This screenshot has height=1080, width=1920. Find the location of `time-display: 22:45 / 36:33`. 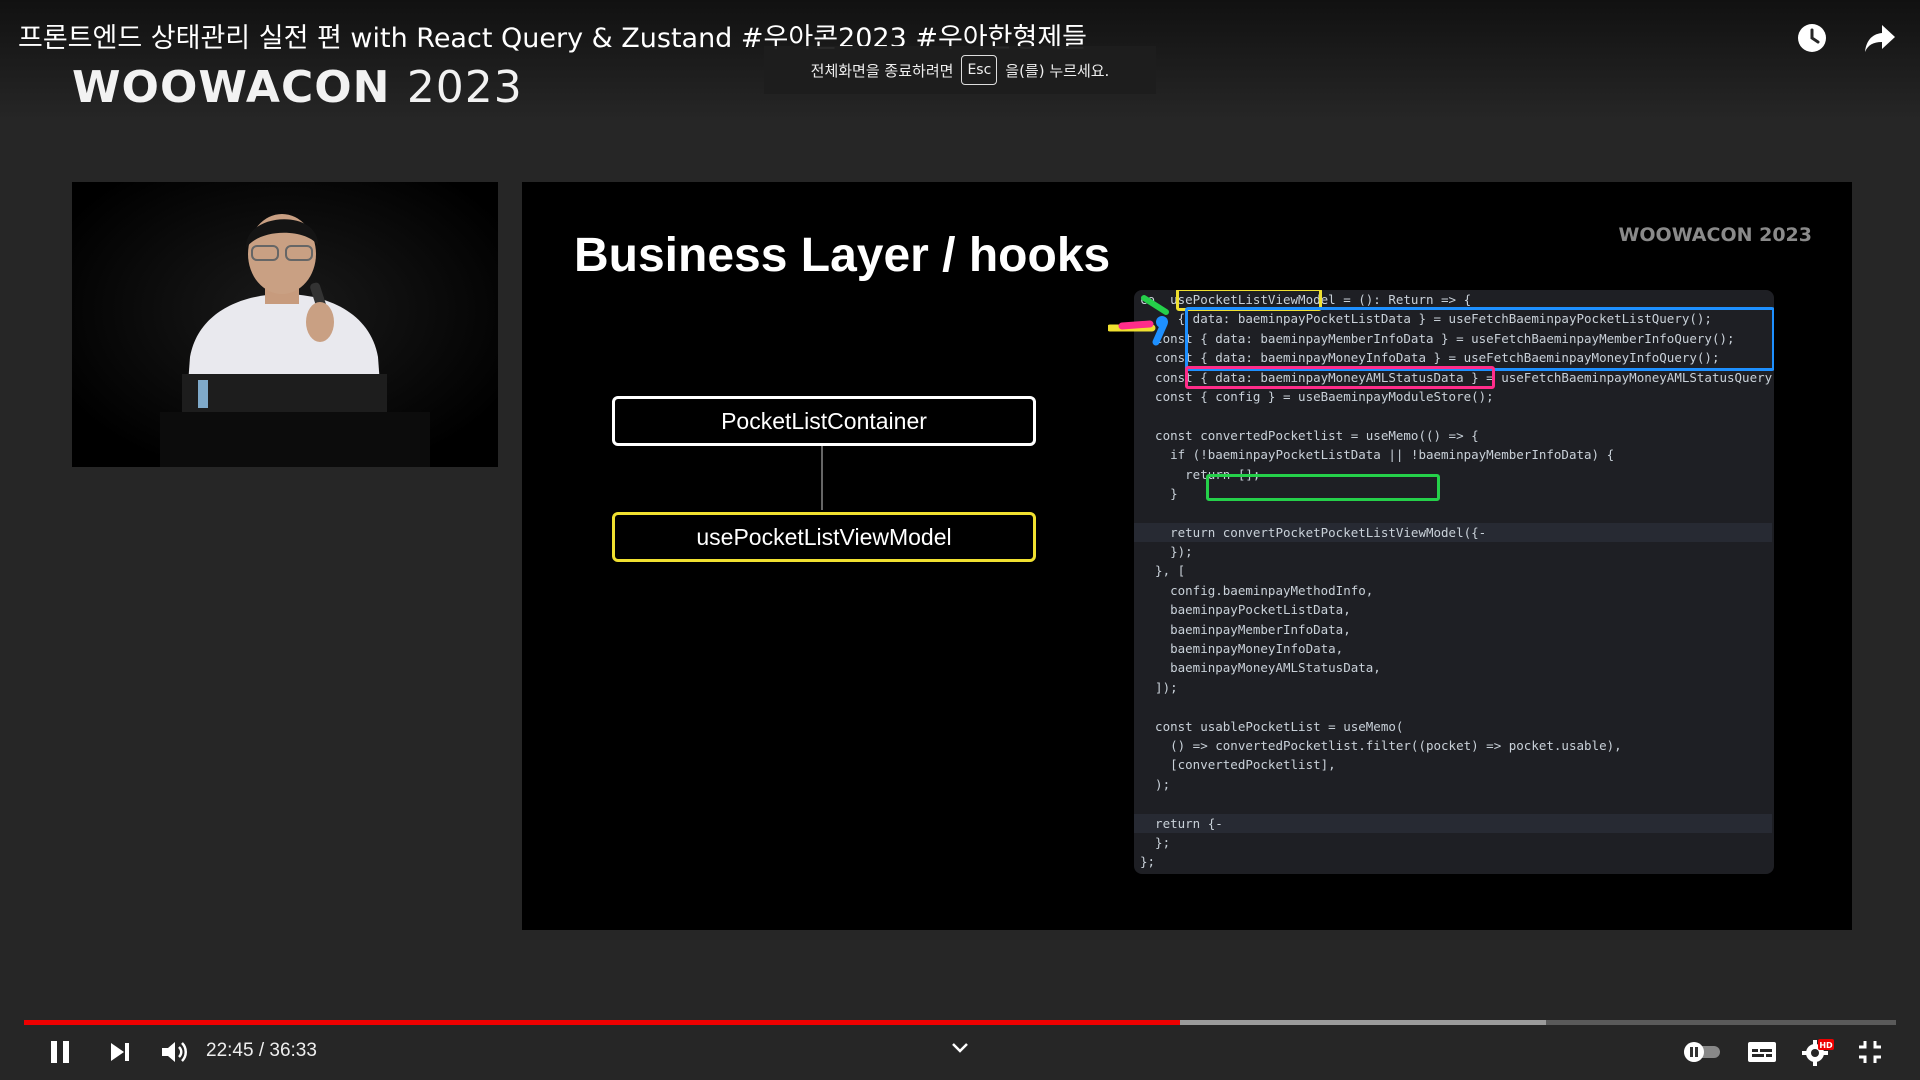

time-display: 22:45 / 36:33 is located at coordinates (261, 1050).